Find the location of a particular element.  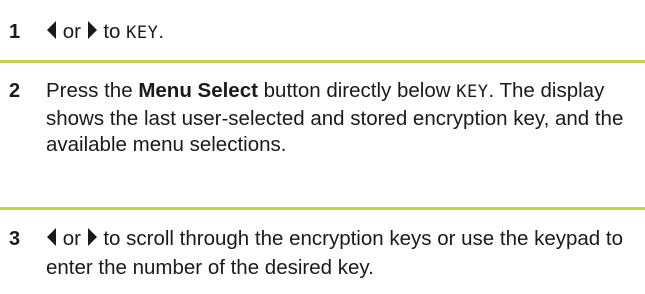

step-number: 3 is located at coordinates (15, 239).